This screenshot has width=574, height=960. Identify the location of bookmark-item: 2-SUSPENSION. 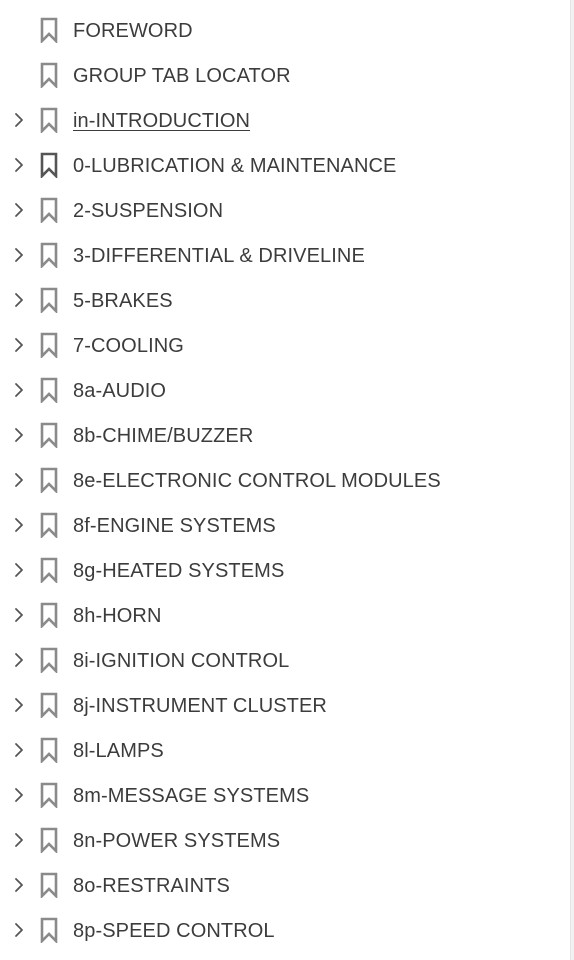
(285, 210).